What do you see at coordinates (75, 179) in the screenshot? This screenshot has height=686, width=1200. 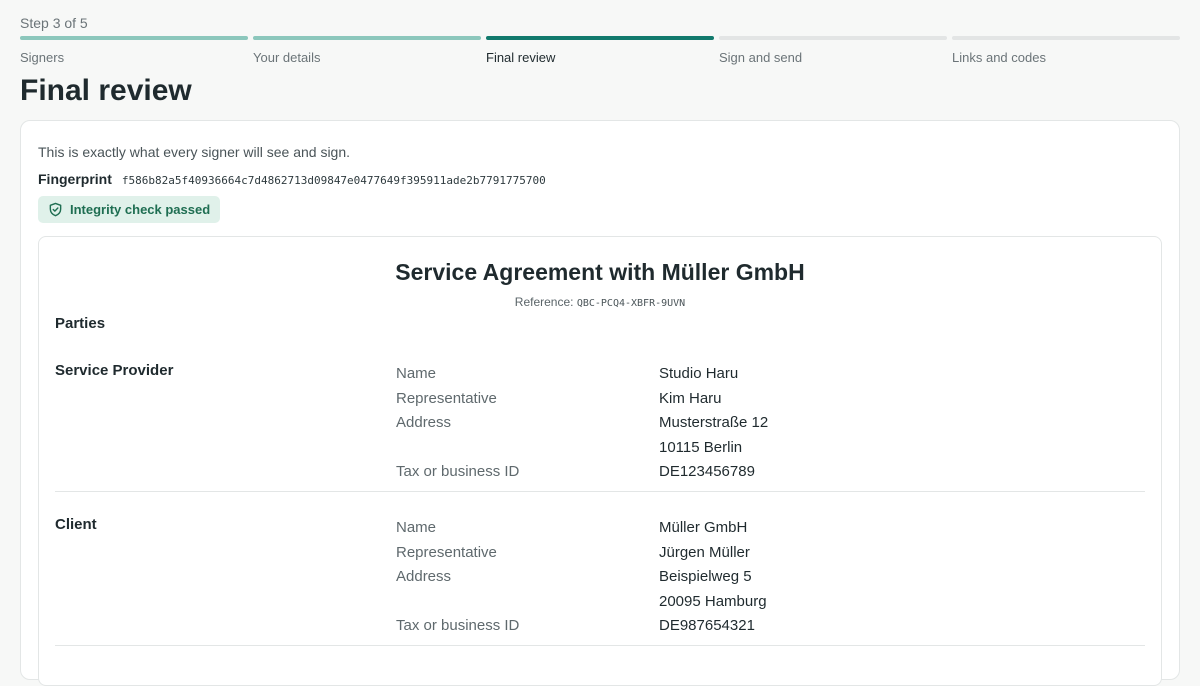 I see `fingerprint-label: Fingerprint` at bounding box center [75, 179].